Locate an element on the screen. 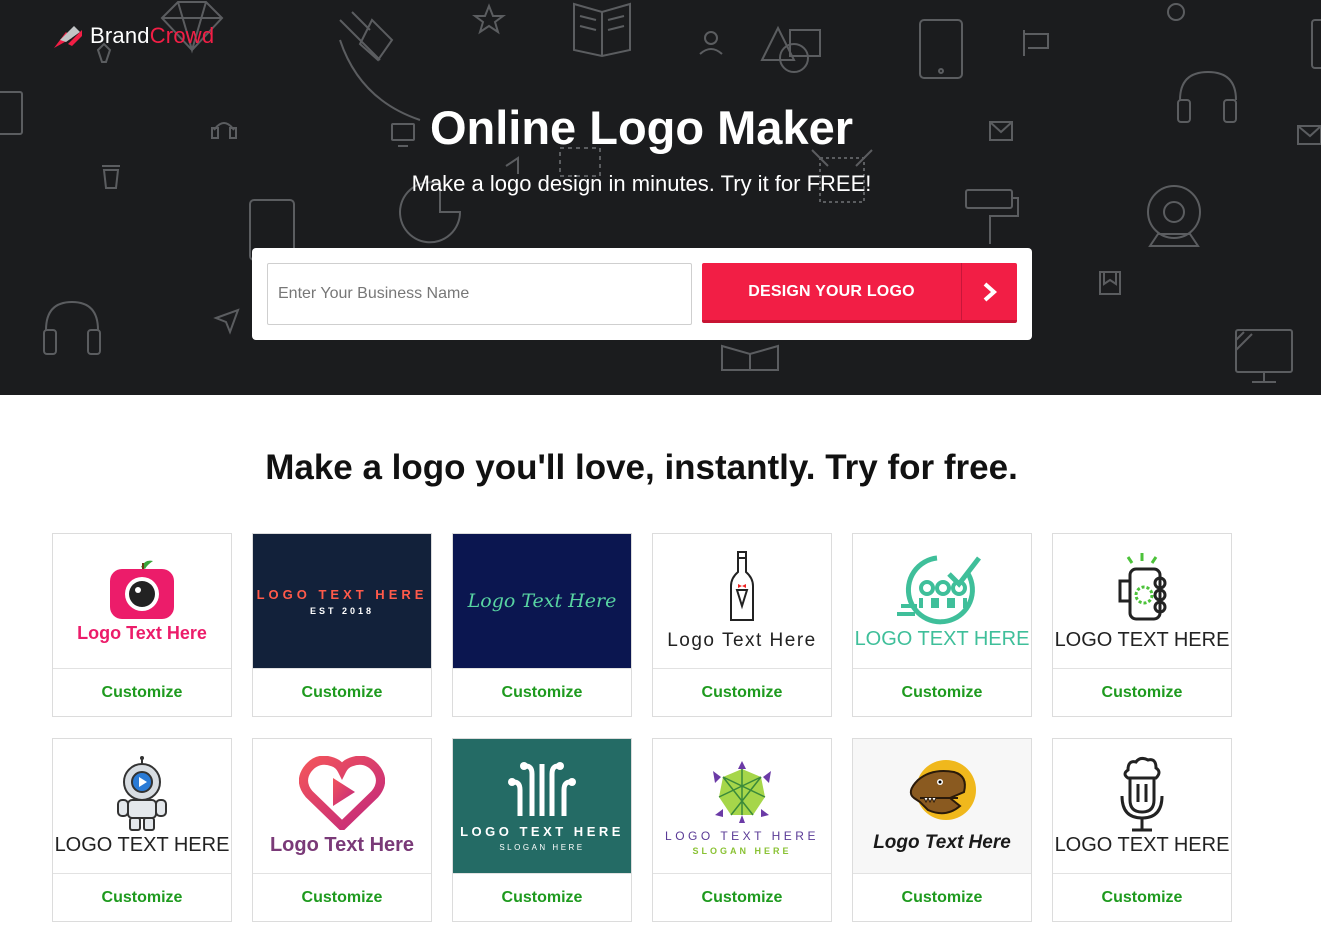 Image resolution: width=1321 pixels, height=929 pixels. hand-gear-icon is located at coordinates (1142, 586).